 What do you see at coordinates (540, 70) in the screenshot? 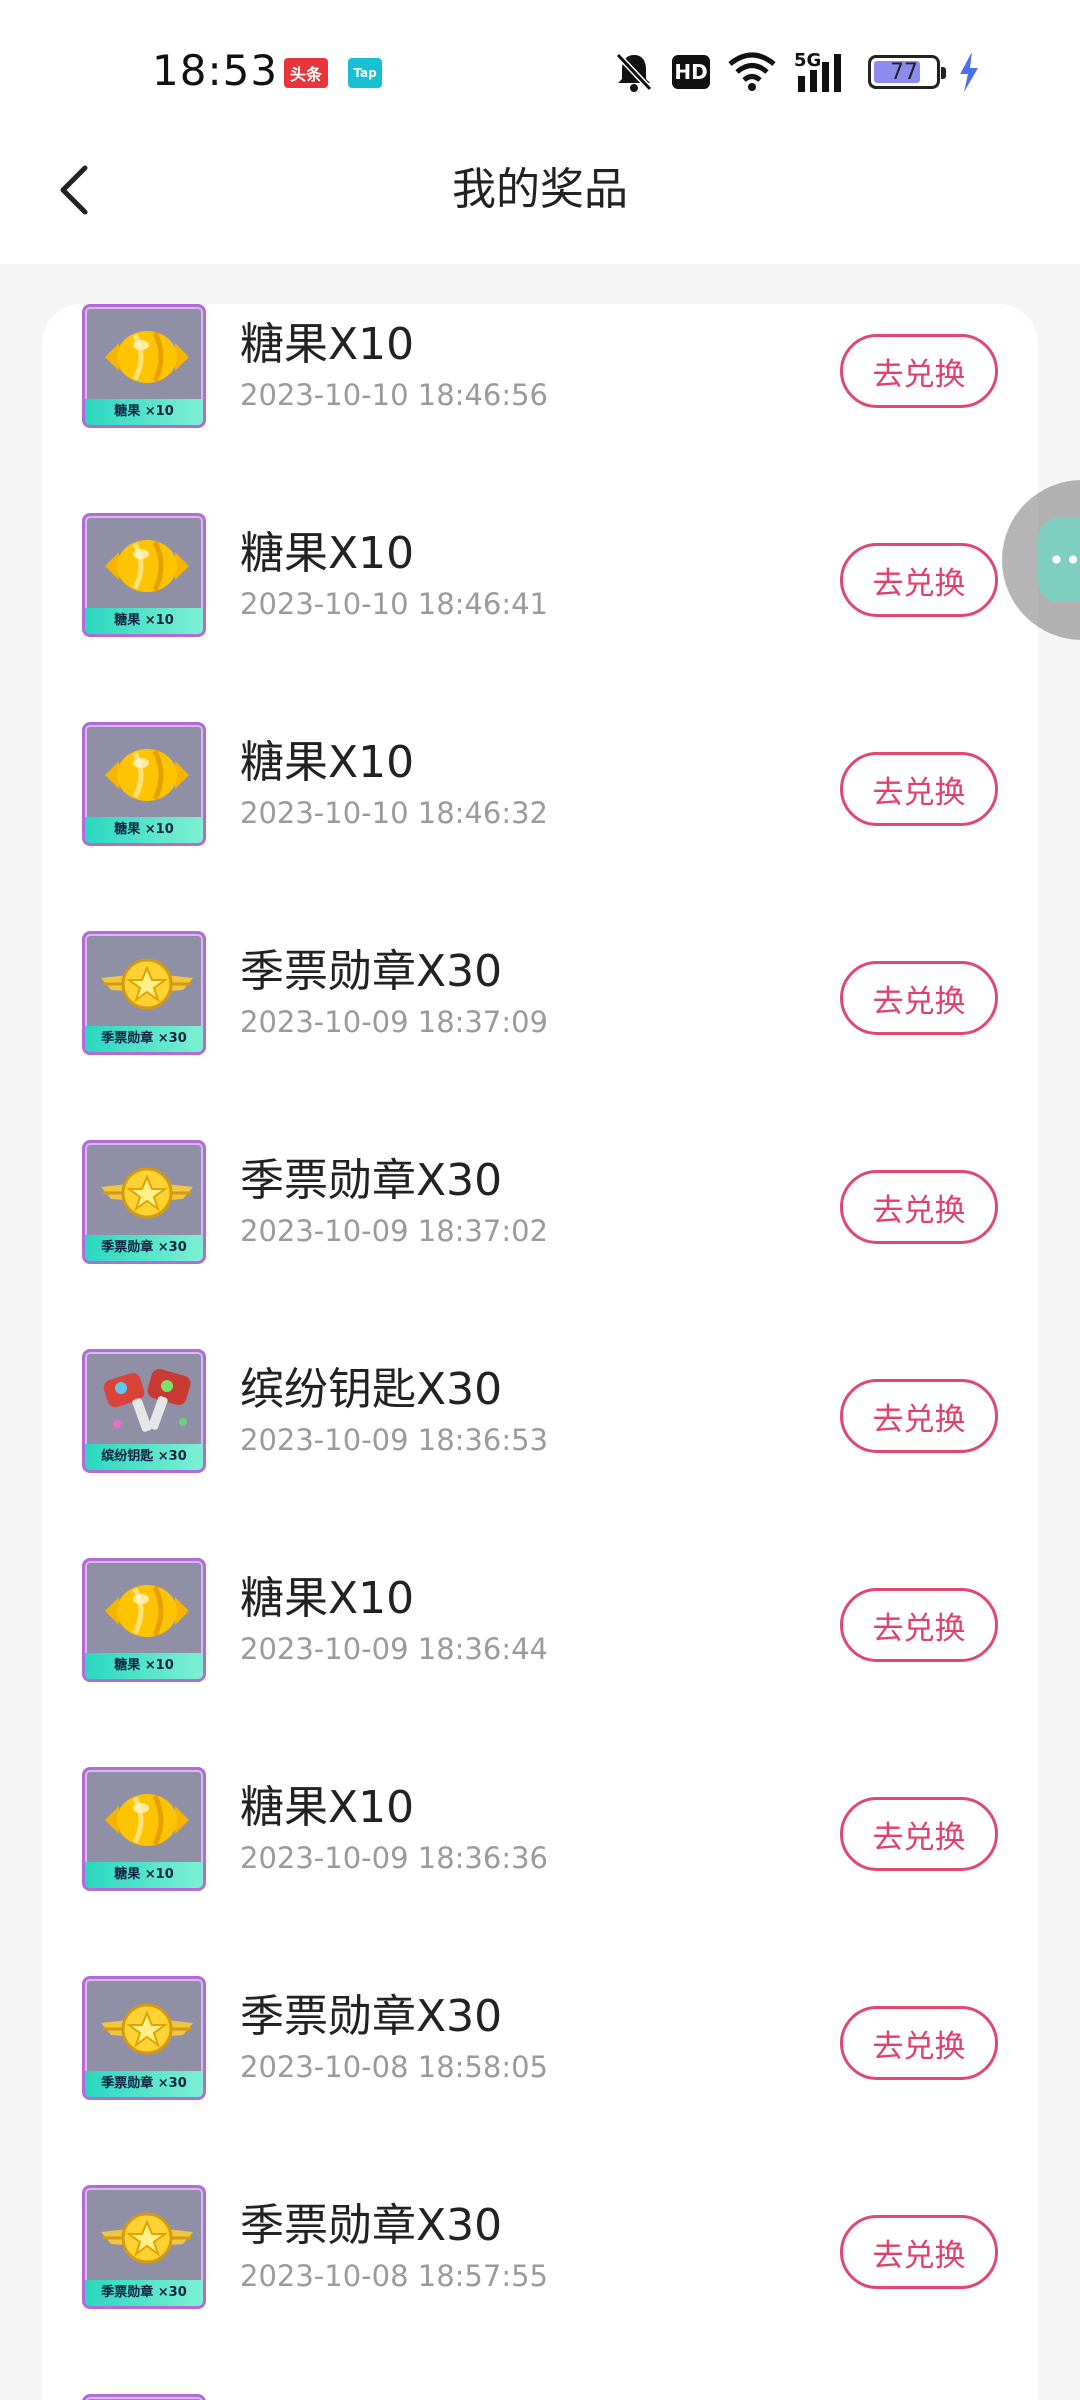
I see `status-bar: 18:53 头条 Tap HD 5G 77` at bounding box center [540, 70].